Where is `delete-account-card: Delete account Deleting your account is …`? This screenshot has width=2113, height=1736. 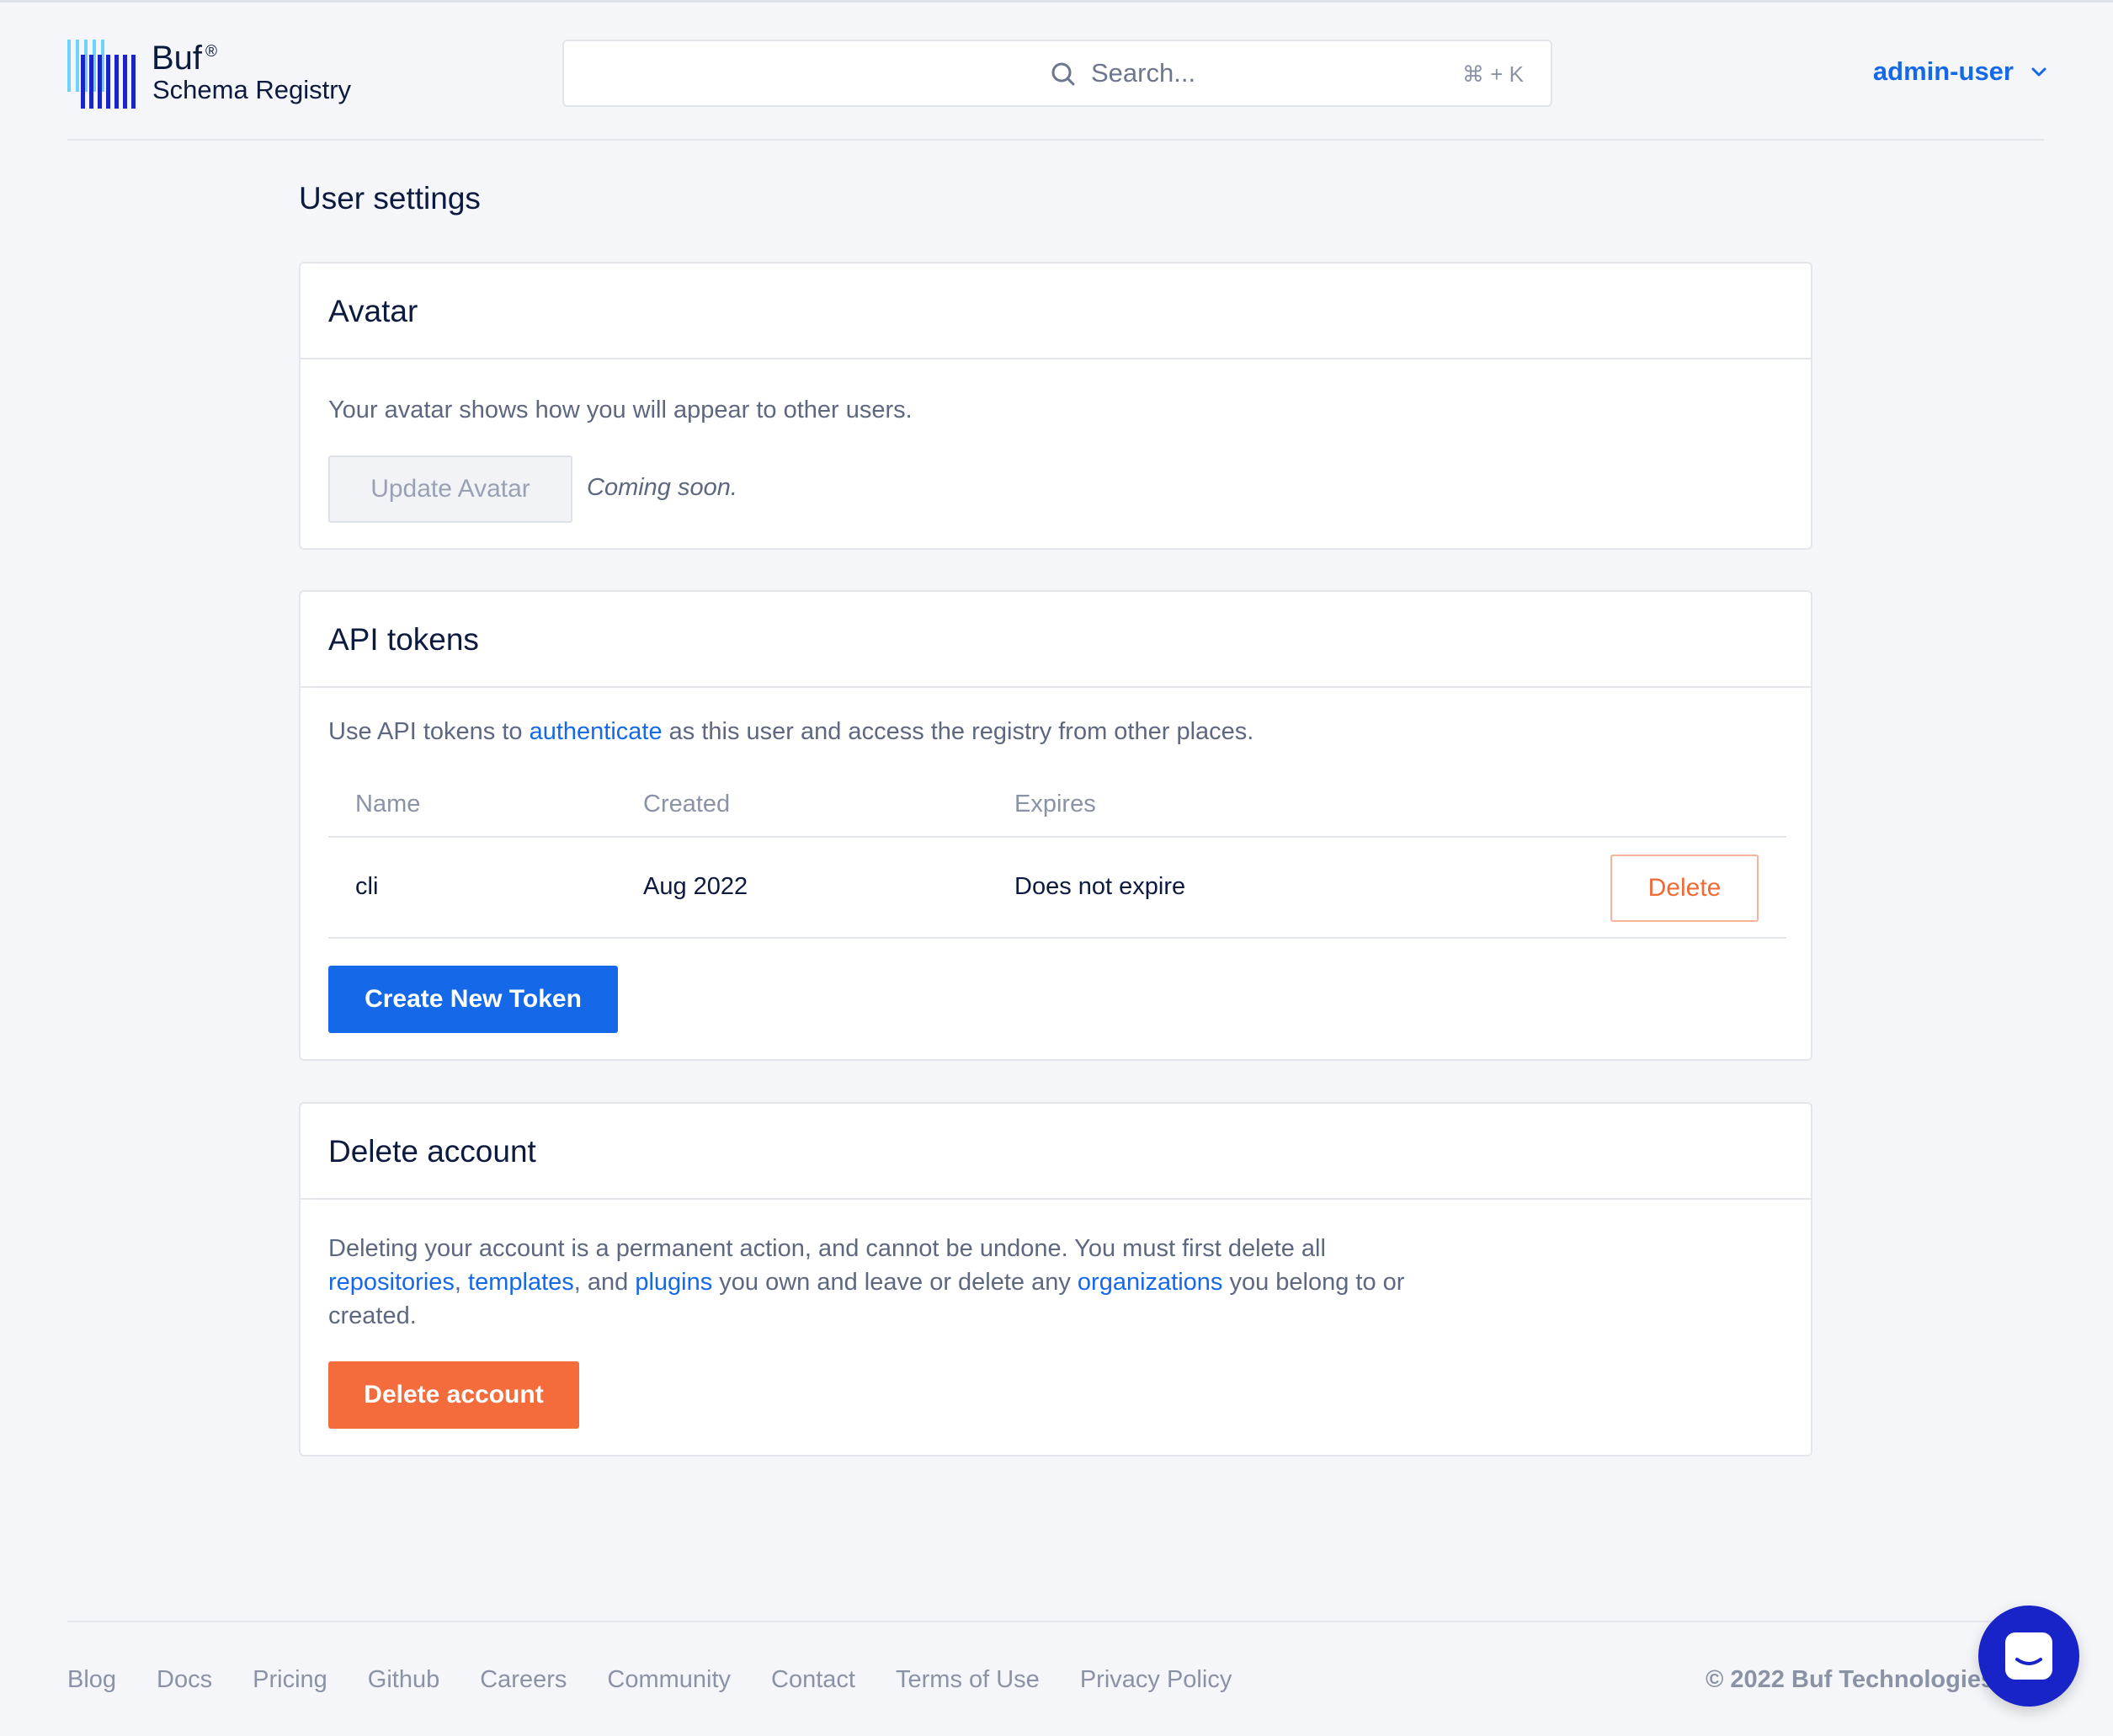
delete-account-card: Delete account Deleting your account is … is located at coordinates (1055, 1279).